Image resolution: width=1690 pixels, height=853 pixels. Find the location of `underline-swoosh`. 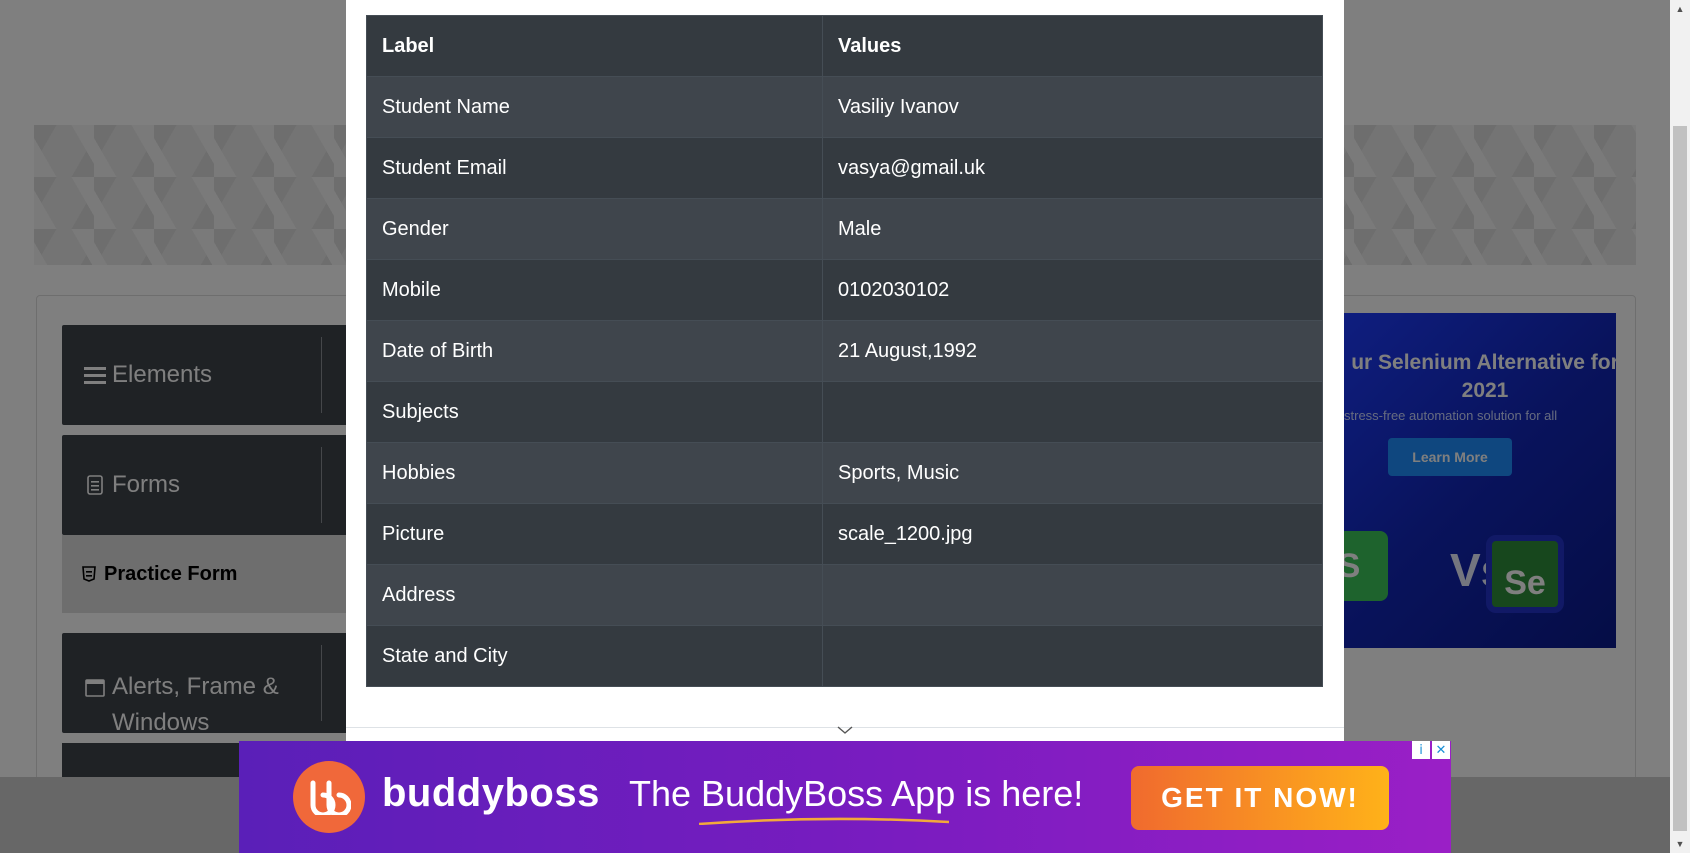

underline-swoosh is located at coordinates (824, 821).